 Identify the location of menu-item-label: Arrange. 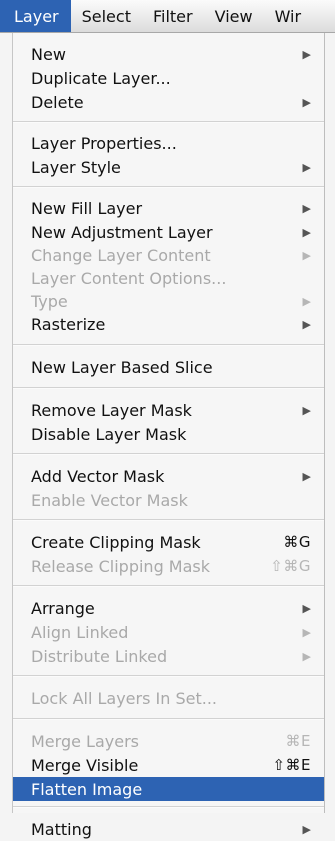
(63, 608).